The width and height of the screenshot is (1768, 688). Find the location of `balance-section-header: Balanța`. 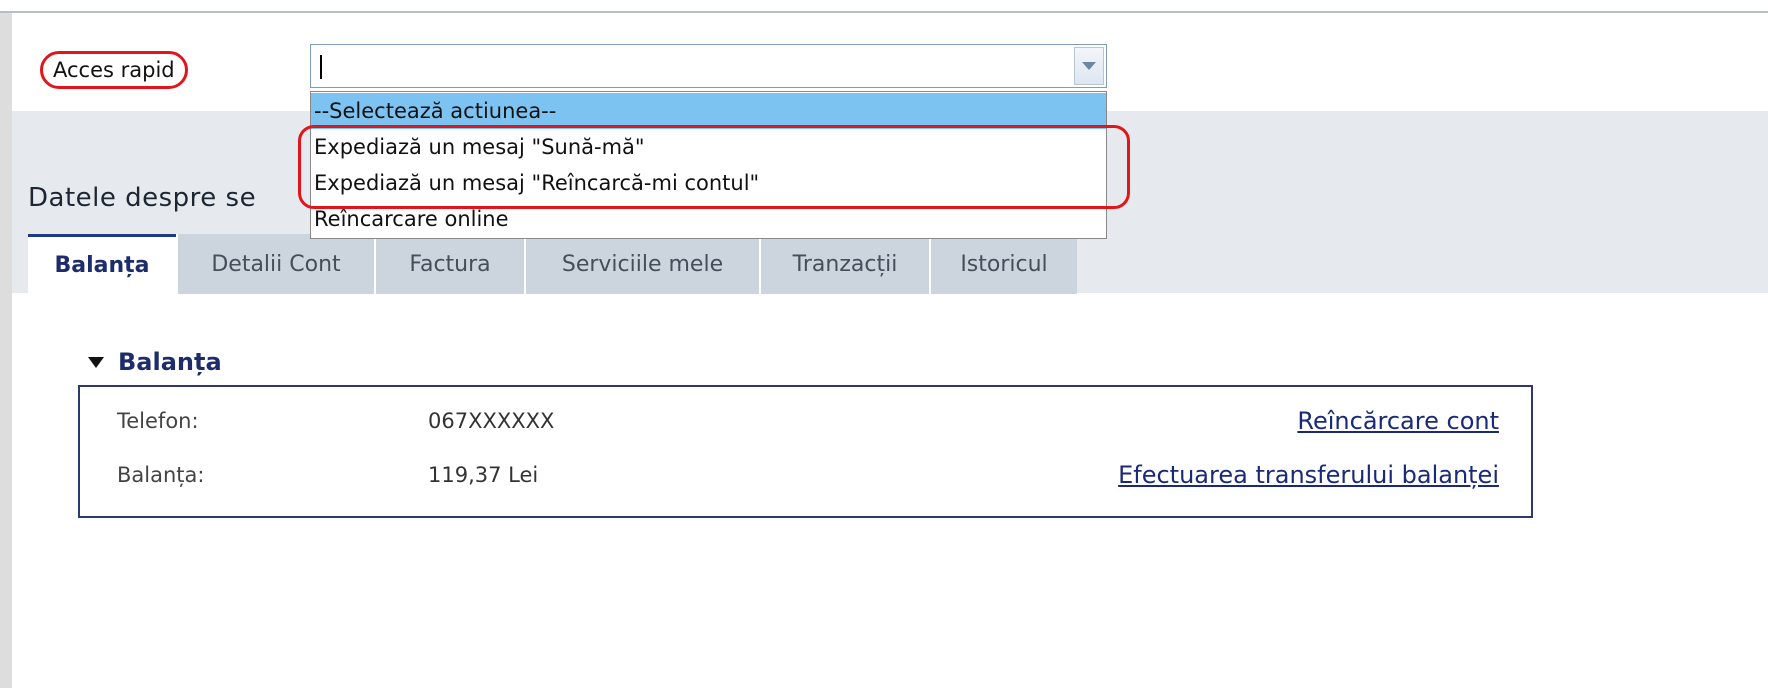

balance-section-header: Balanța is located at coordinates (155, 362).